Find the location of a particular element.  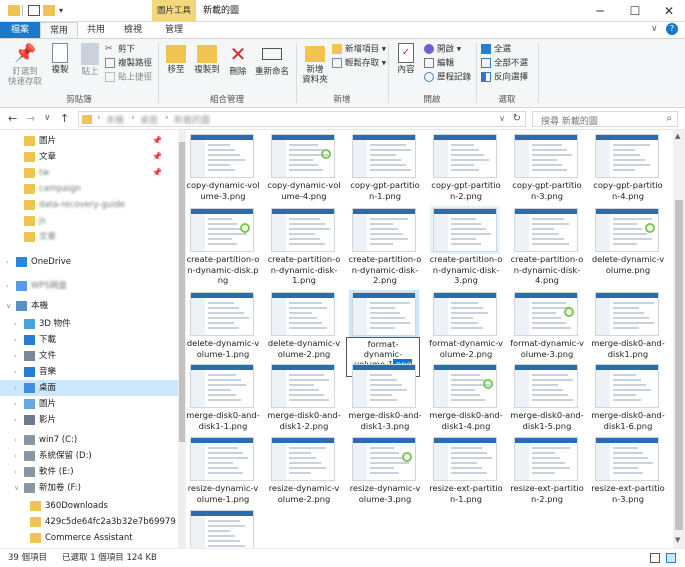

sidebar-item: 文章 is located at coordinates (89, 237).